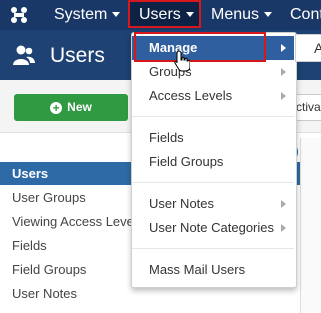 The width and height of the screenshot is (321, 313). I want to click on menu-item-fields: Fields, so click(213, 138).